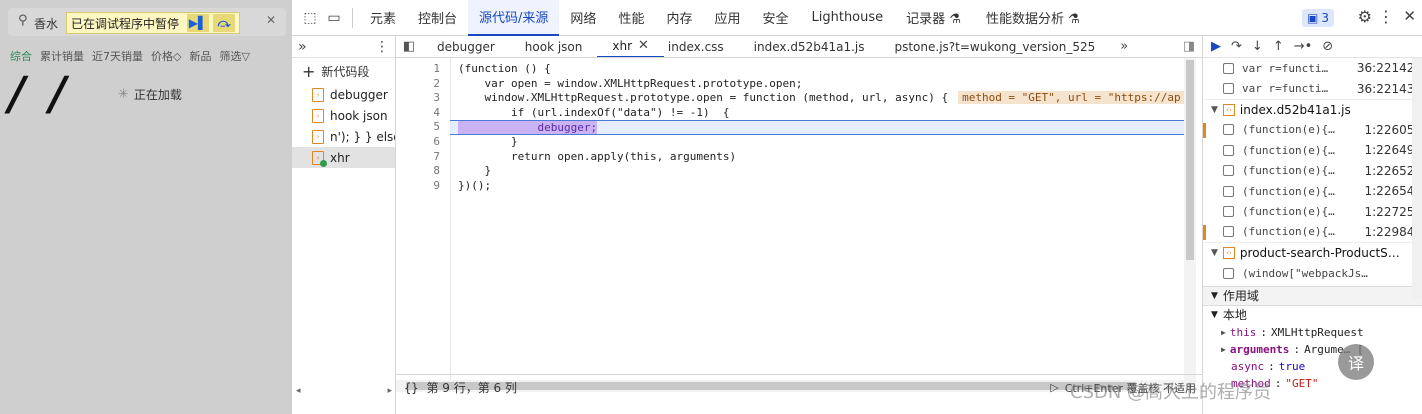 This screenshot has height=414, width=1422. What do you see at coordinates (1312, 366) in the screenshot?
I see `scope-variable: async: true` at bounding box center [1312, 366].